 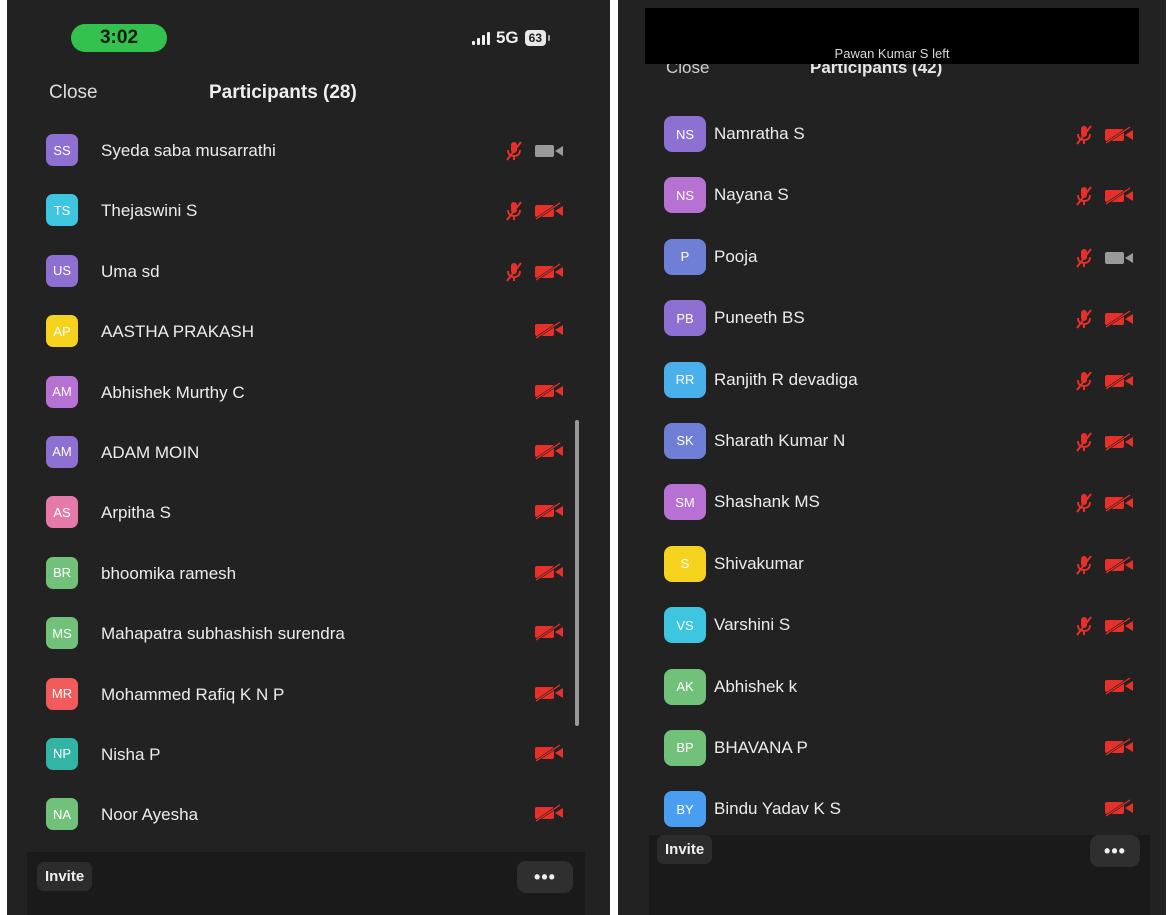 What do you see at coordinates (685, 809) in the screenshot?
I see `avatar: BY` at bounding box center [685, 809].